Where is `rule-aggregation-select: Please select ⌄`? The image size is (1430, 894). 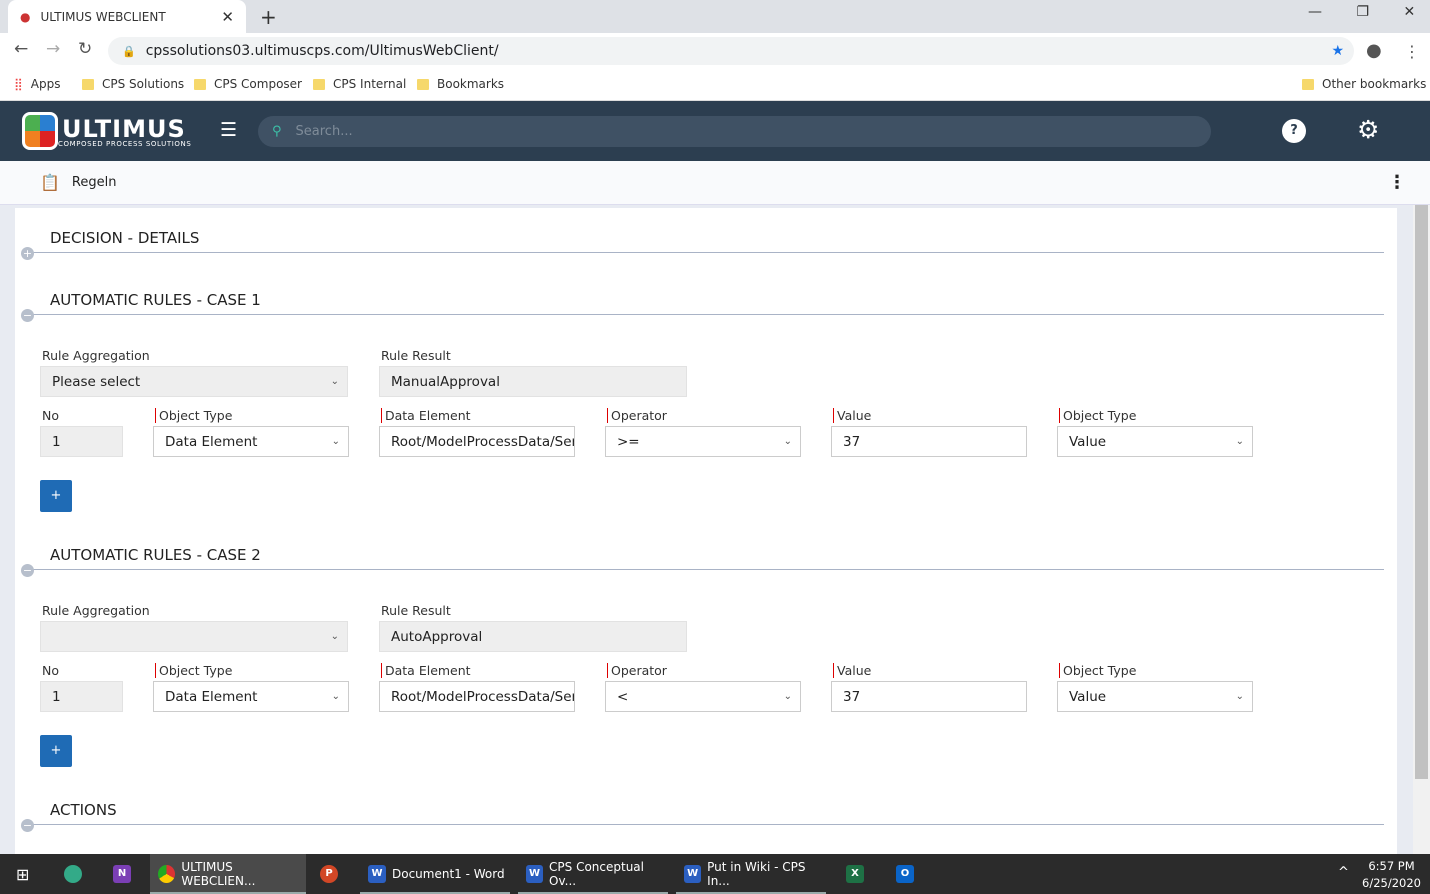
rule-aggregation-select: Please select ⌄ is located at coordinates (194, 381).